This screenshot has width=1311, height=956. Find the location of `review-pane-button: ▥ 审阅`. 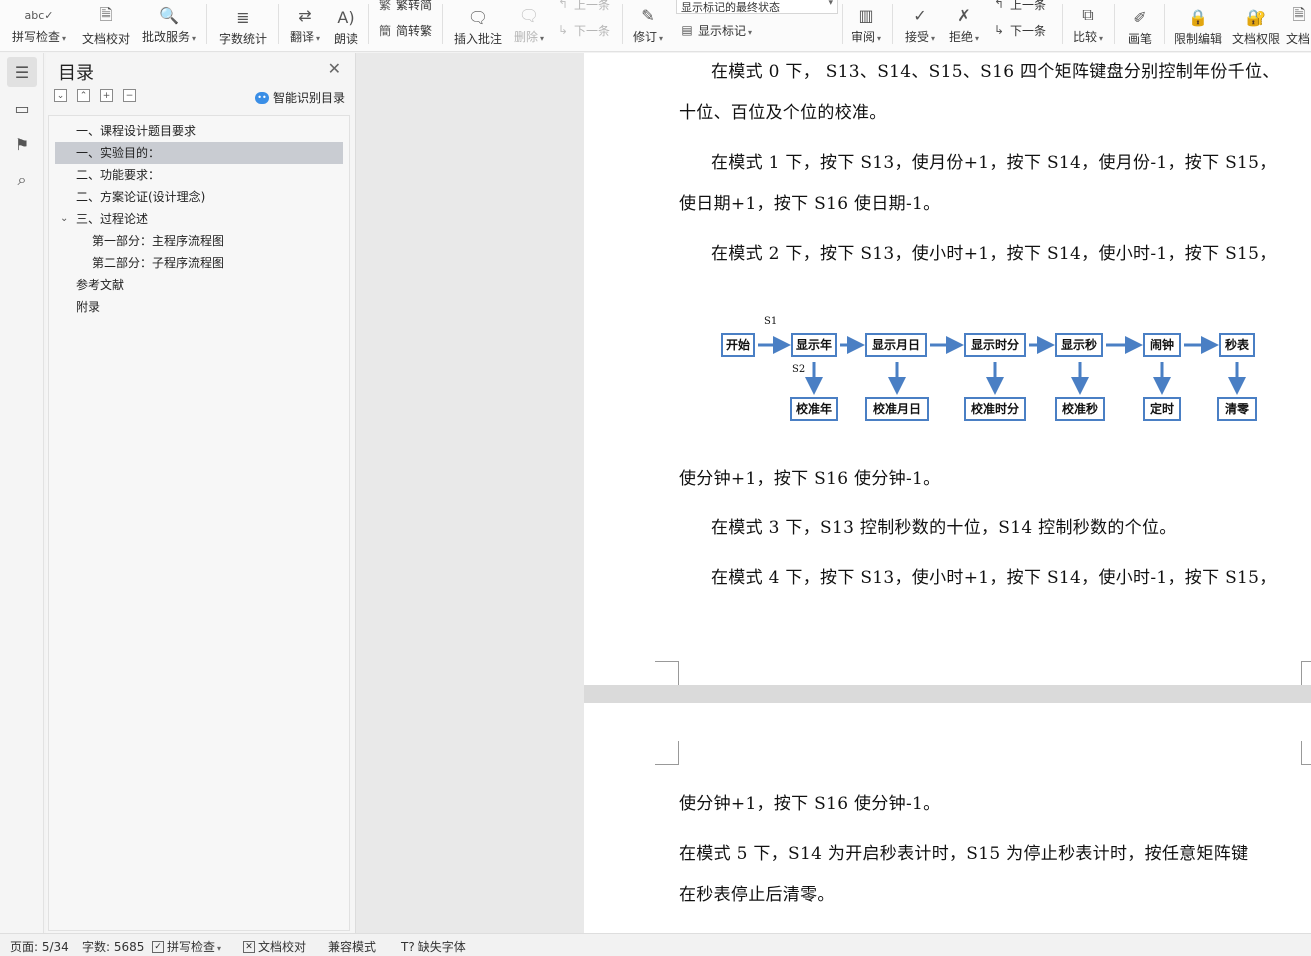

review-pane-button: ▥ 审阅 is located at coordinates (866, 23).